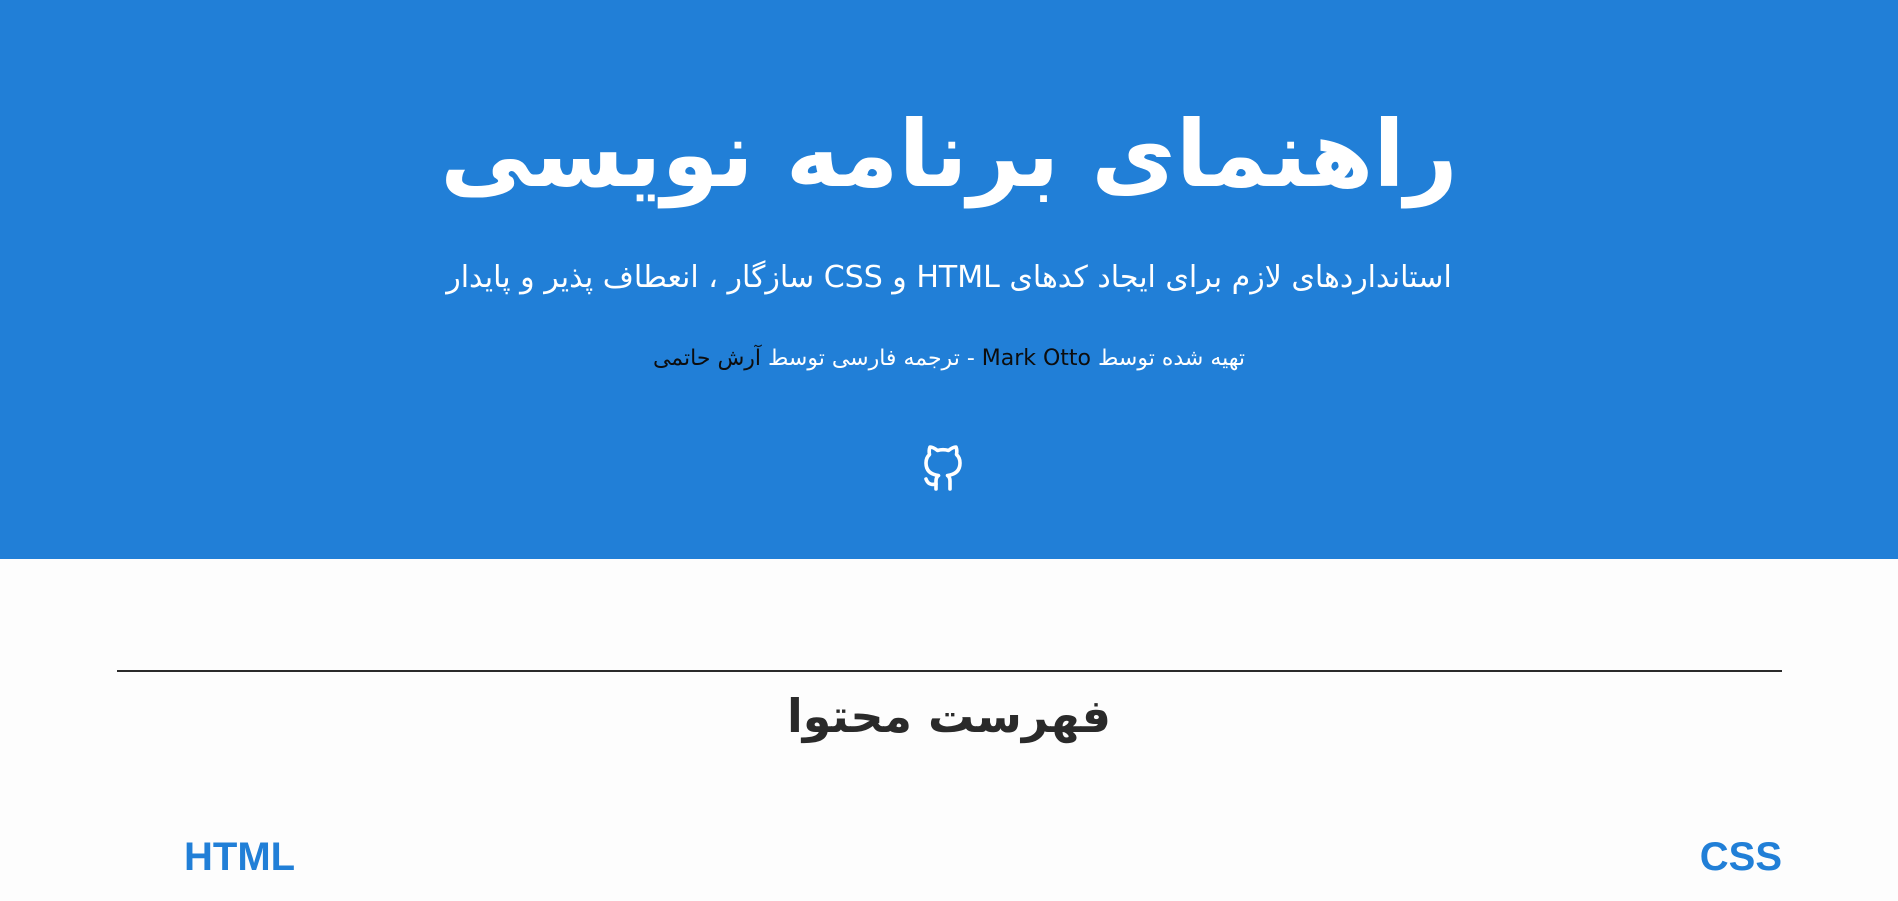 This screenshot has width=1898, height=901. I want to click on toc-link-css: CSS, so click(1741, 857).